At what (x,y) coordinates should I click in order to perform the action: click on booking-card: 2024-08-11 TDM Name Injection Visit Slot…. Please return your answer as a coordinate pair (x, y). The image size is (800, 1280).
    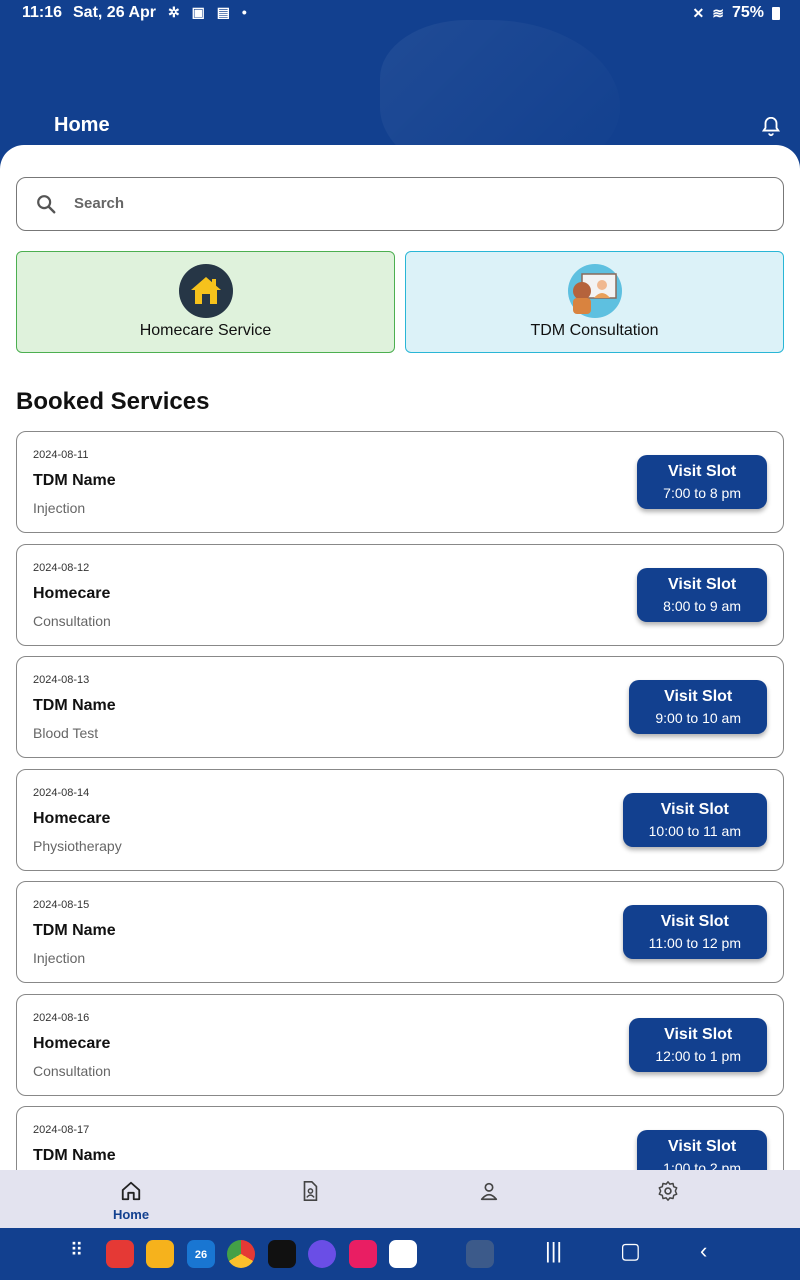
    Looking at the image, I should click on (400, 482).